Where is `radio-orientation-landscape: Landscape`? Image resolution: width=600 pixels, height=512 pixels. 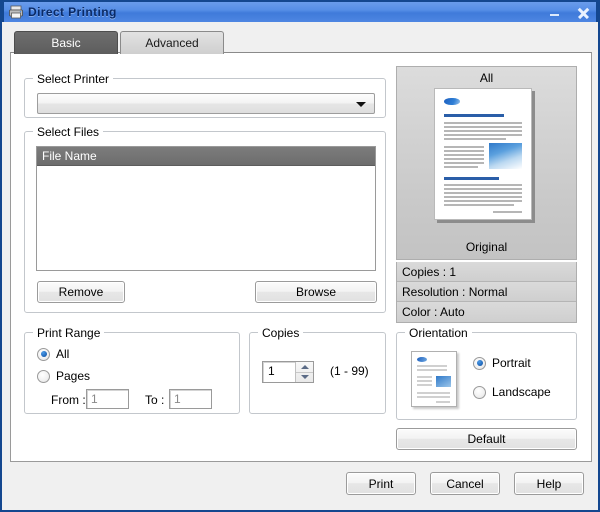
radio-orientation-landscape: Landscape is located at coordinates (512, 392).